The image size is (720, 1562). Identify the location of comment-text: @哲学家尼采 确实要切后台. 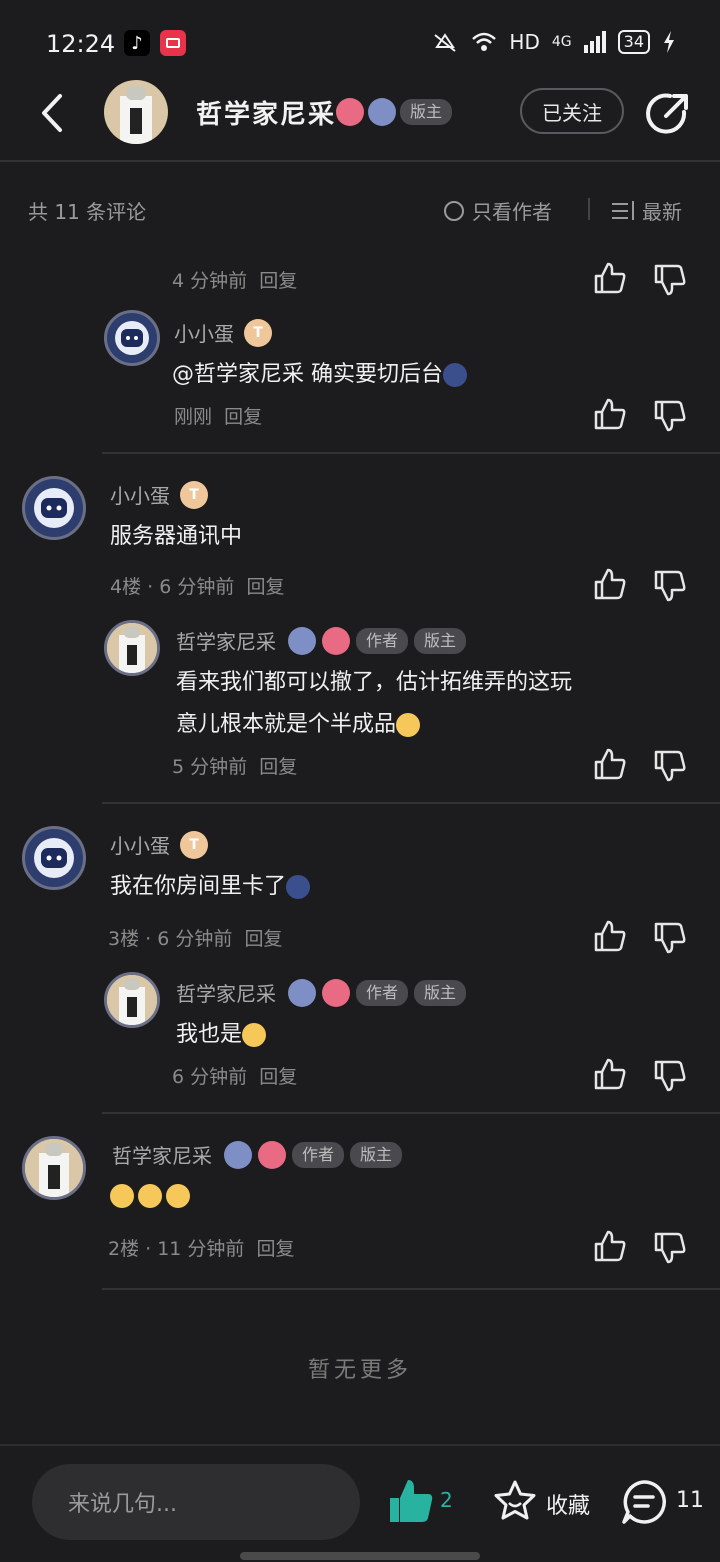
(319, 375).